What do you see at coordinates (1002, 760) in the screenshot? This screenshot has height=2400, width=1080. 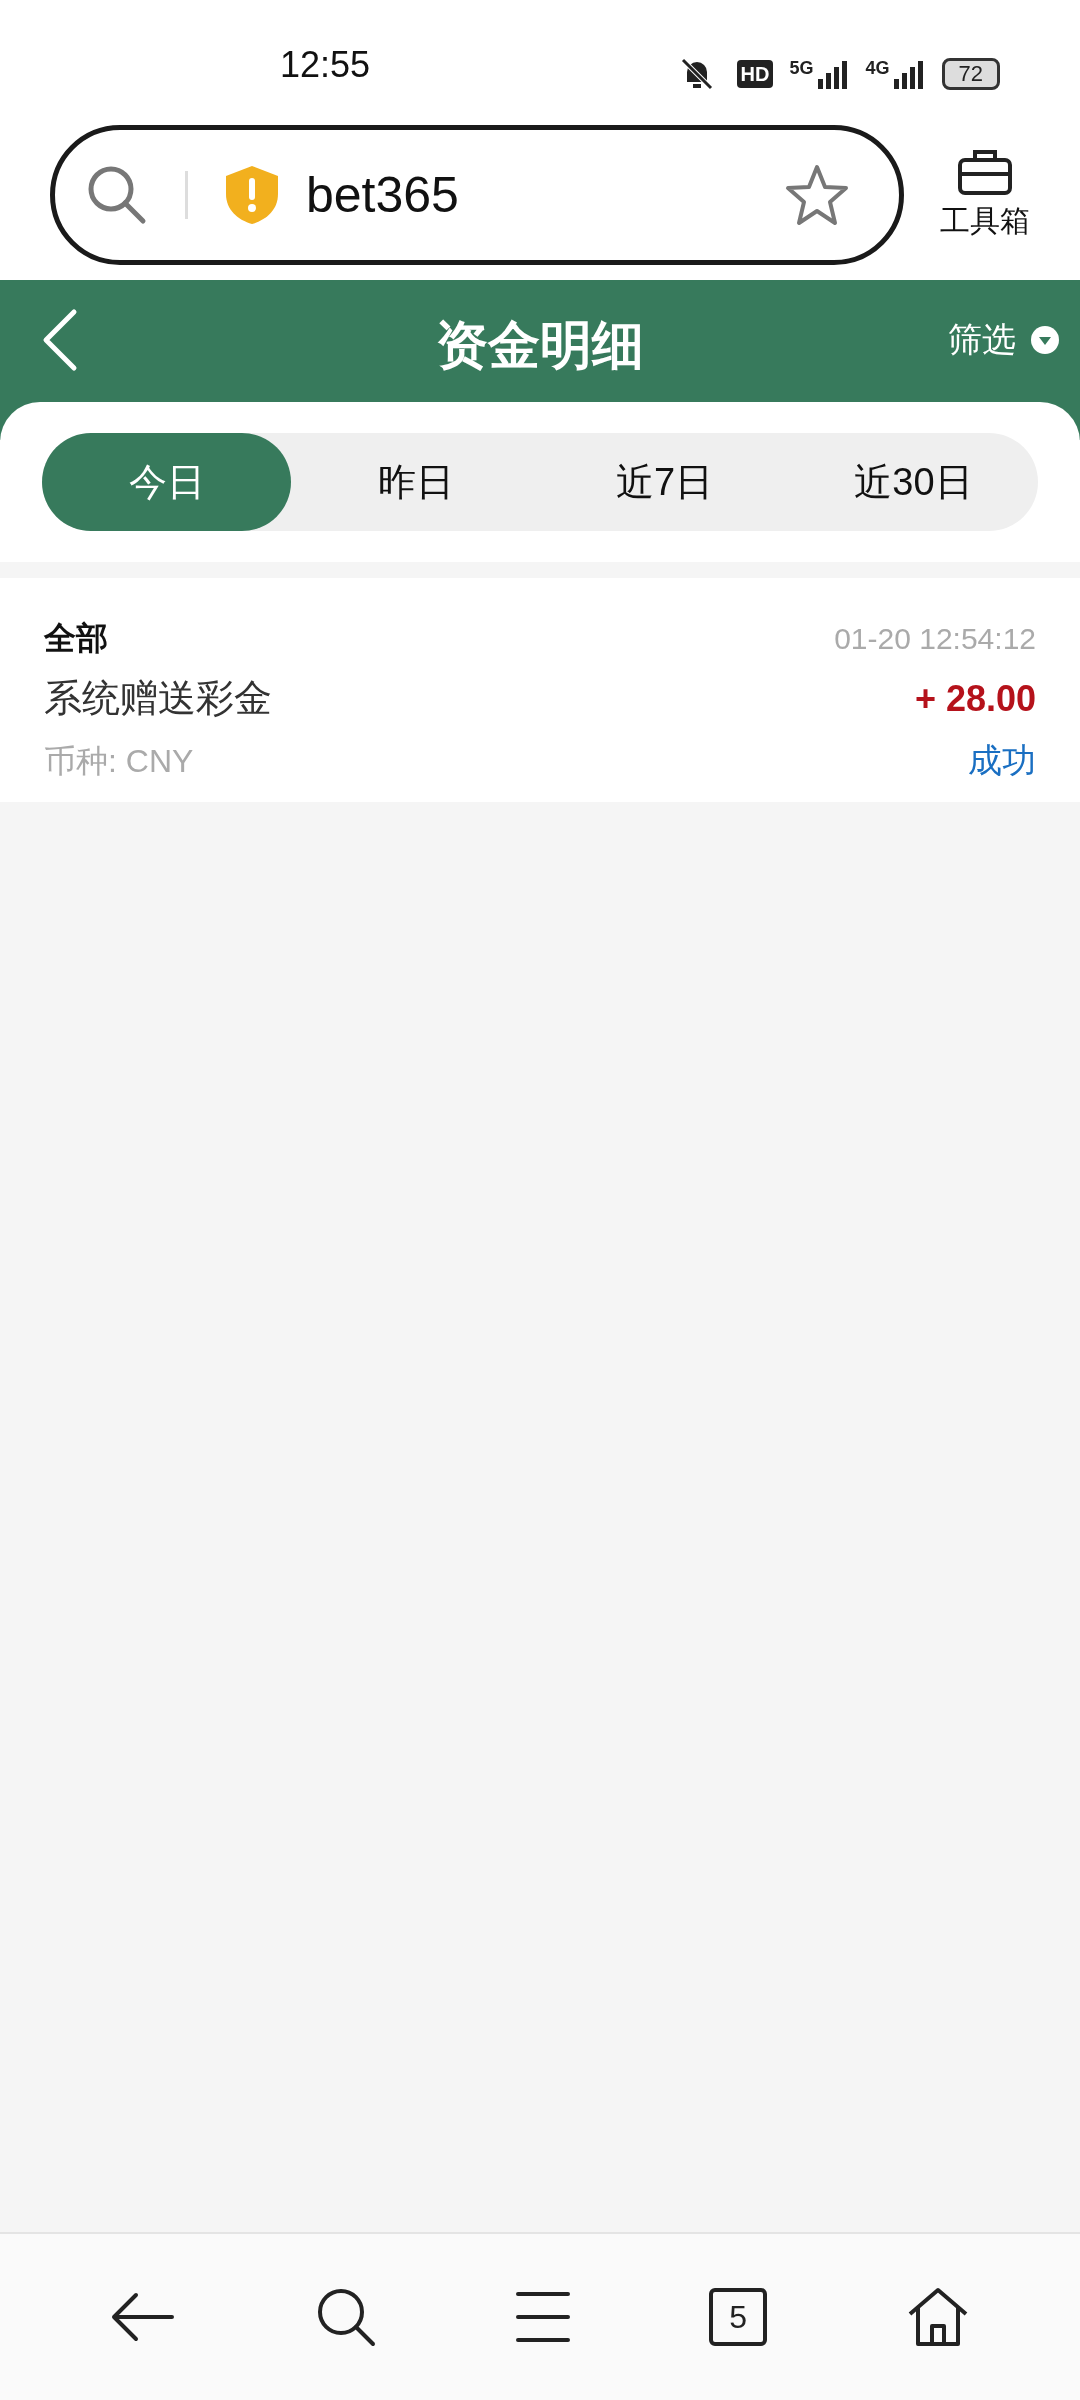 I see `status-label: 成功` at bounding box center [1002, 760].